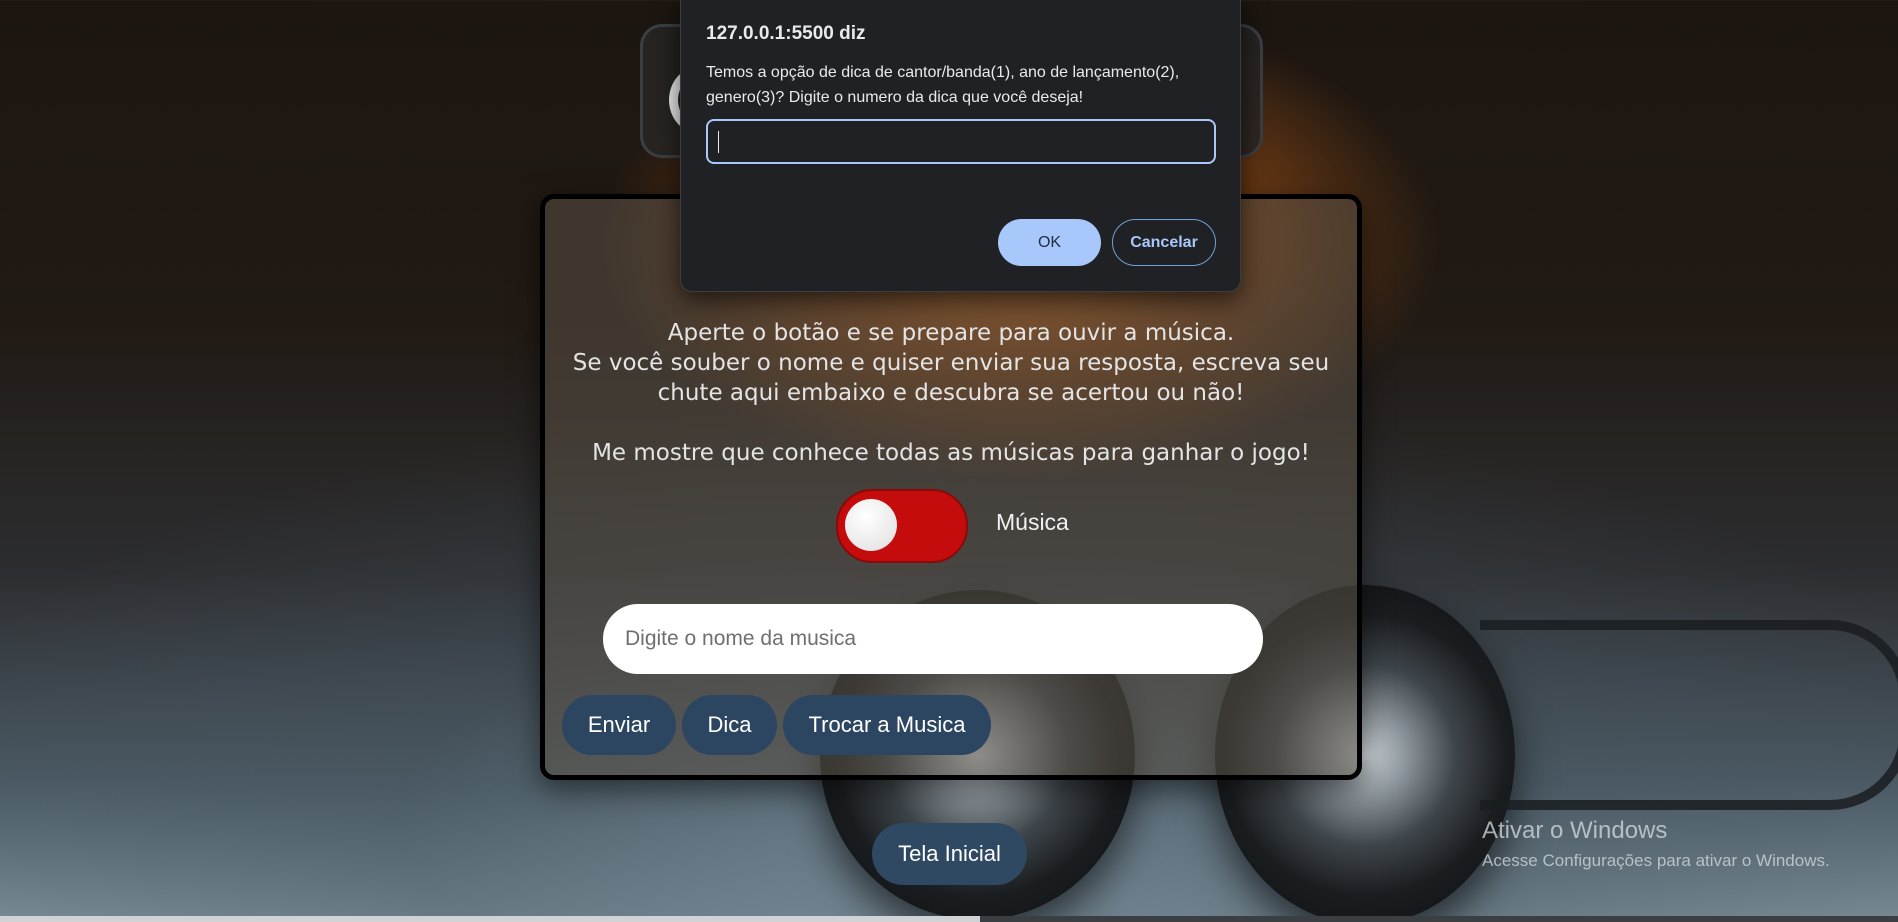 The width and height of the screenshot is (1898, 922). I want to click on dialog-input, so click(961, 141).